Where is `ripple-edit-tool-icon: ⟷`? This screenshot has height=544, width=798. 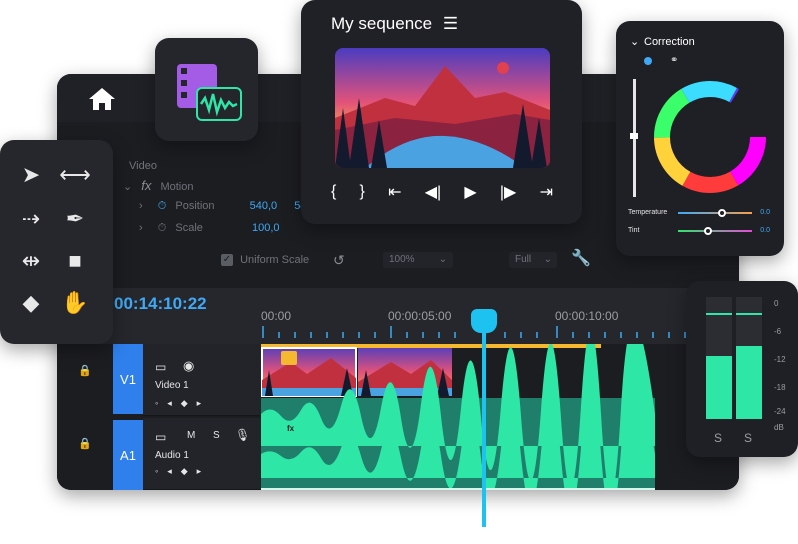 ripple-edit-tool-icon: ⟷ is located at coordinates (75, 175).